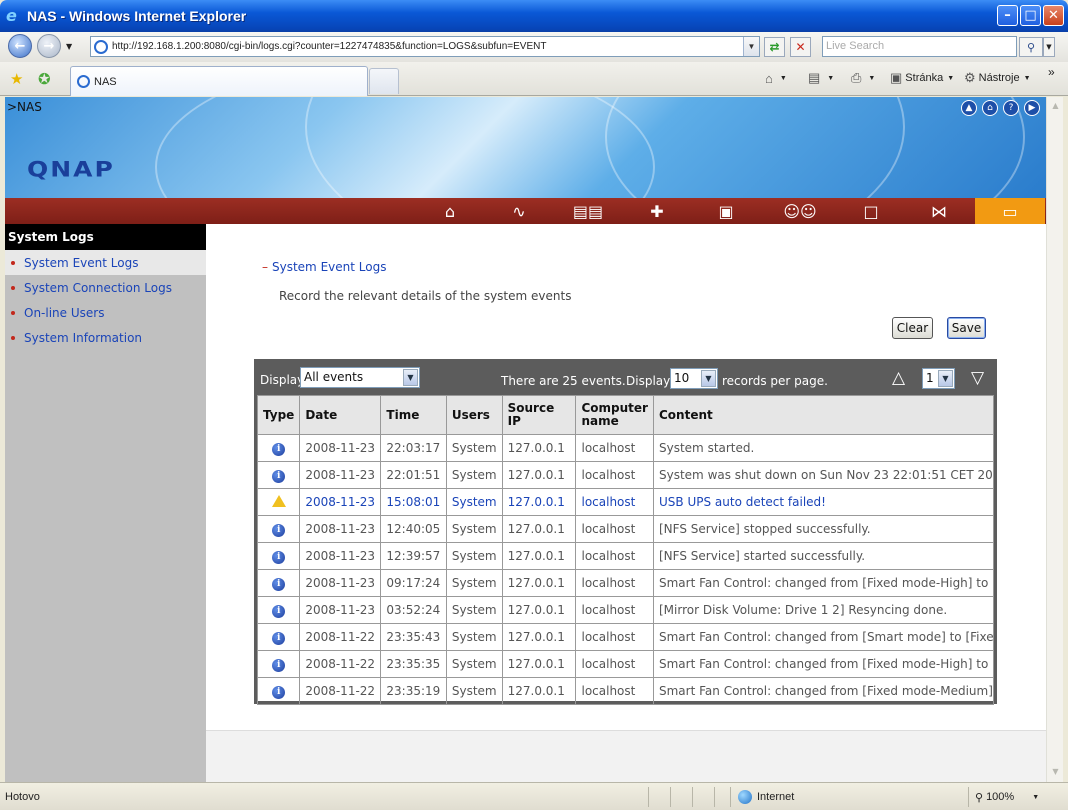 This screenshot has width=1068, height=810. What do you see at coordinates (657, 211) in the screenshot?
I see `nav-disk-icon: ✚` at bounding box center [657, 211].